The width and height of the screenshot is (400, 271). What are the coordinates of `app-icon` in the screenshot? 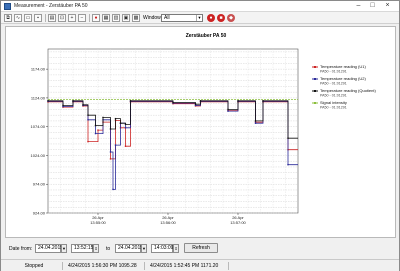 It's located at (7, 6).